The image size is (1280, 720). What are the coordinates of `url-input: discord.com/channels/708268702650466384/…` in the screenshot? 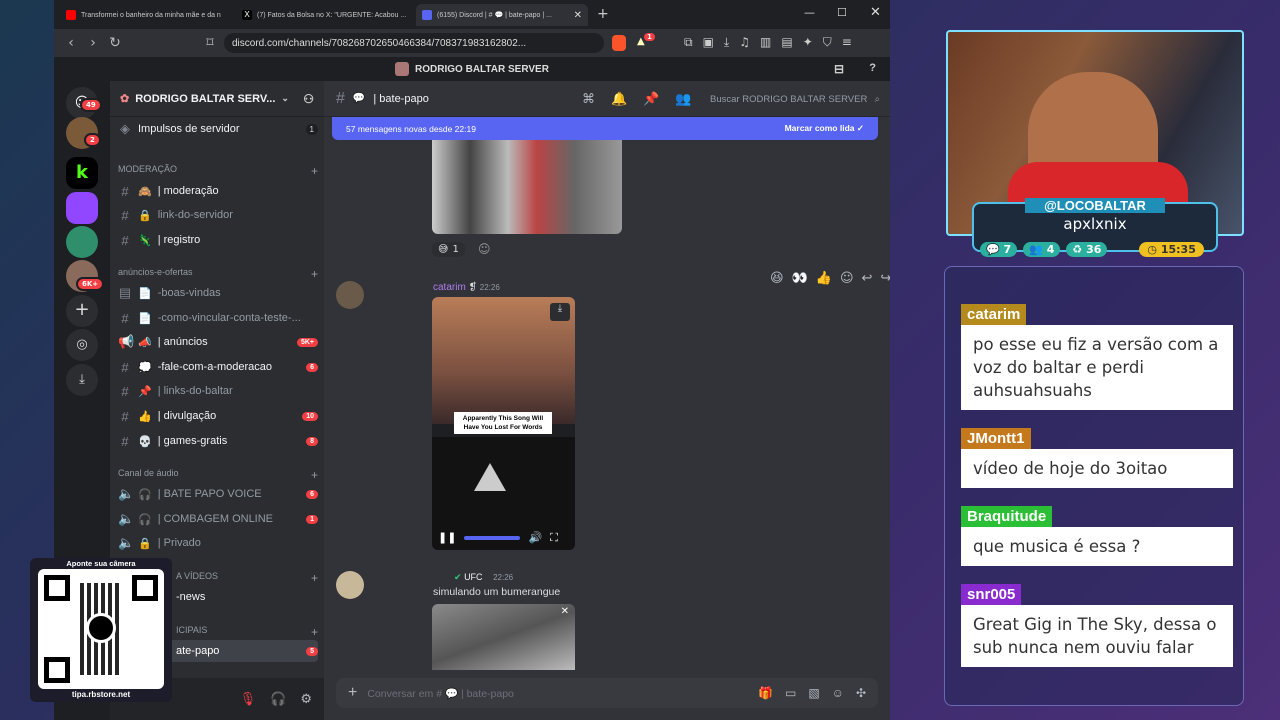 It's located at (414, 43).